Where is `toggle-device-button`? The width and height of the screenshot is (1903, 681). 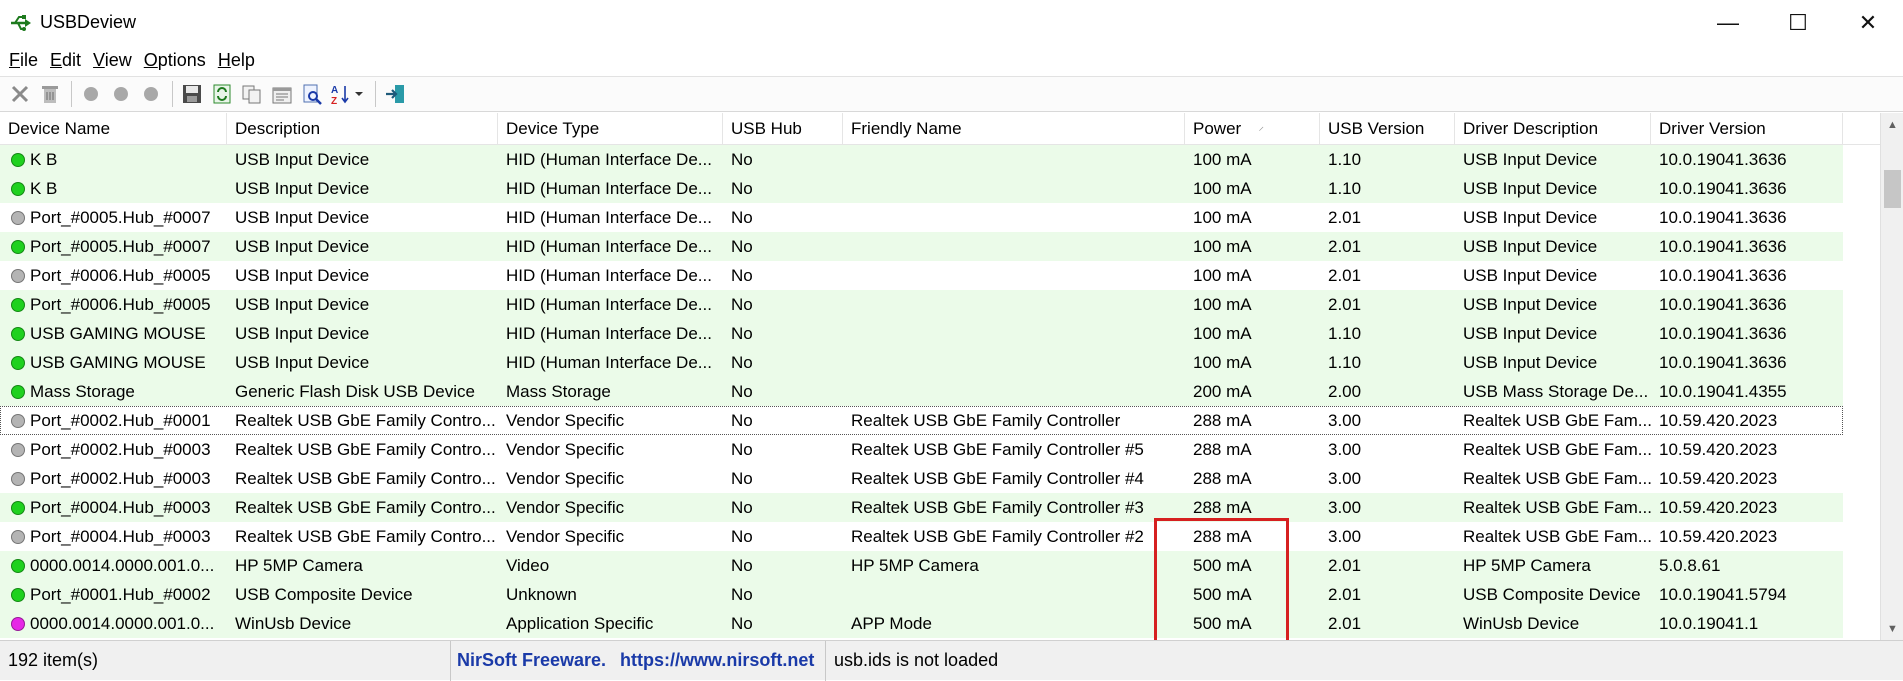 toggle-device-button is located at coordinates (151, 94).